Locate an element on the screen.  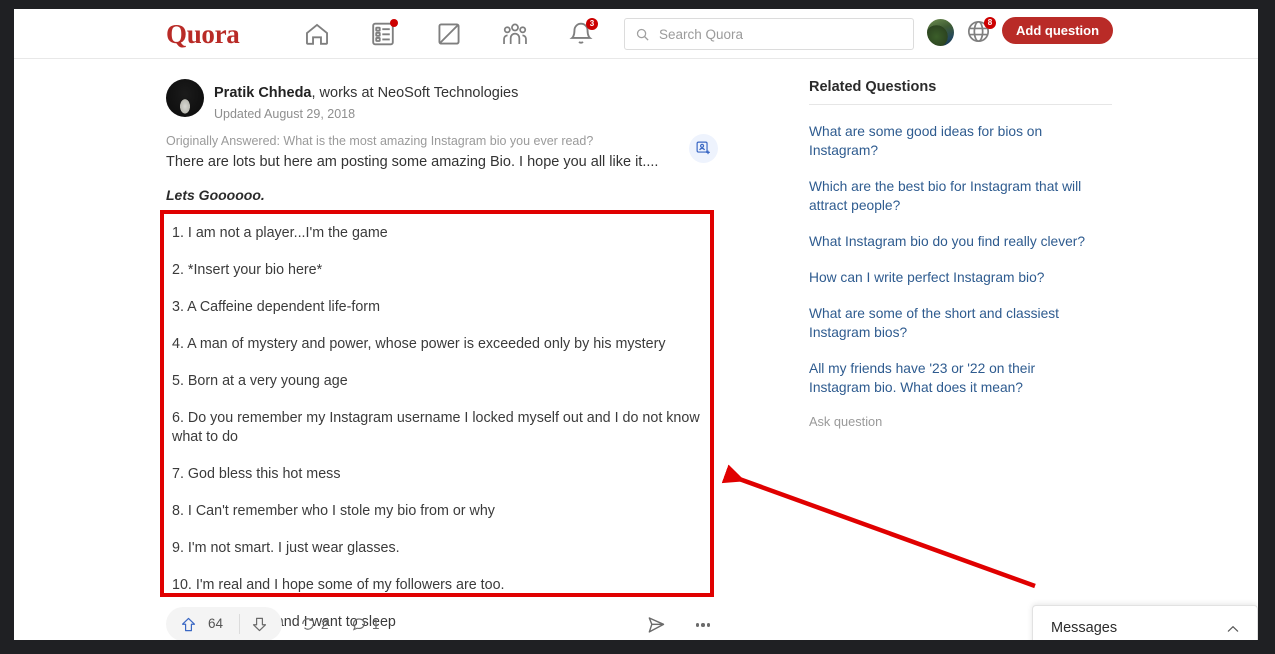
bio-item: 7. God bless this hot mess is located at coordinates (256, 474).